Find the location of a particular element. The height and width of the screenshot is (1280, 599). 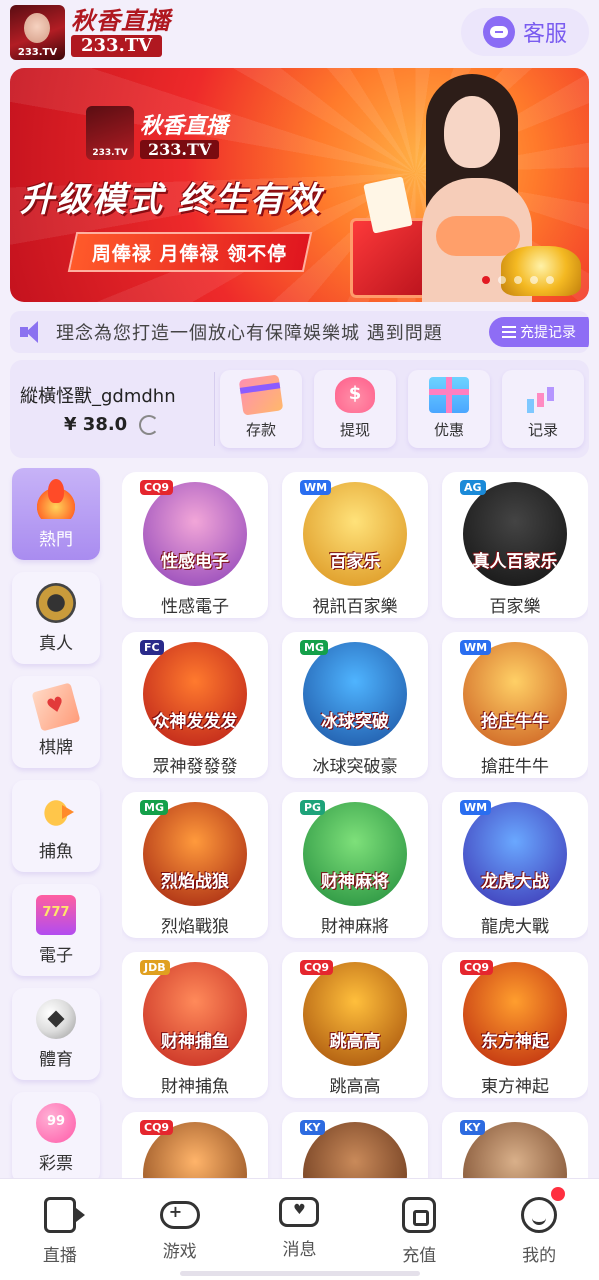

game-card: 众神发发发 FC 眾神發發發 is located at coordinates (195, 705).